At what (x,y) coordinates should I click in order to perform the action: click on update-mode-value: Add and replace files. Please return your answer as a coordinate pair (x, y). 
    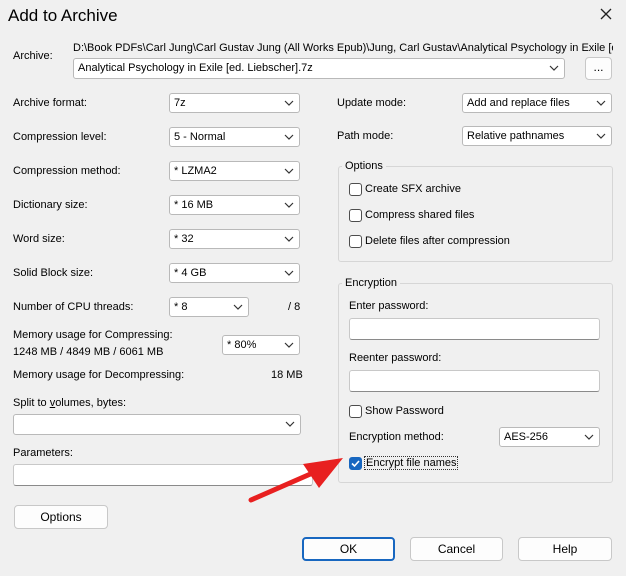
    Looking at the image, I should click on (518, 103).